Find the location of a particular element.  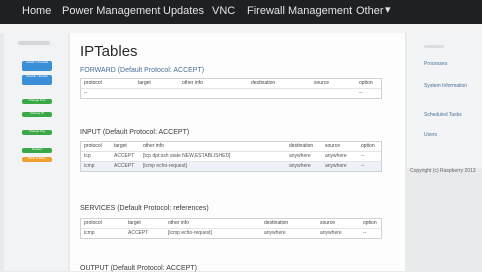

system-information-link: System Information is located at coordinates (450, 86).